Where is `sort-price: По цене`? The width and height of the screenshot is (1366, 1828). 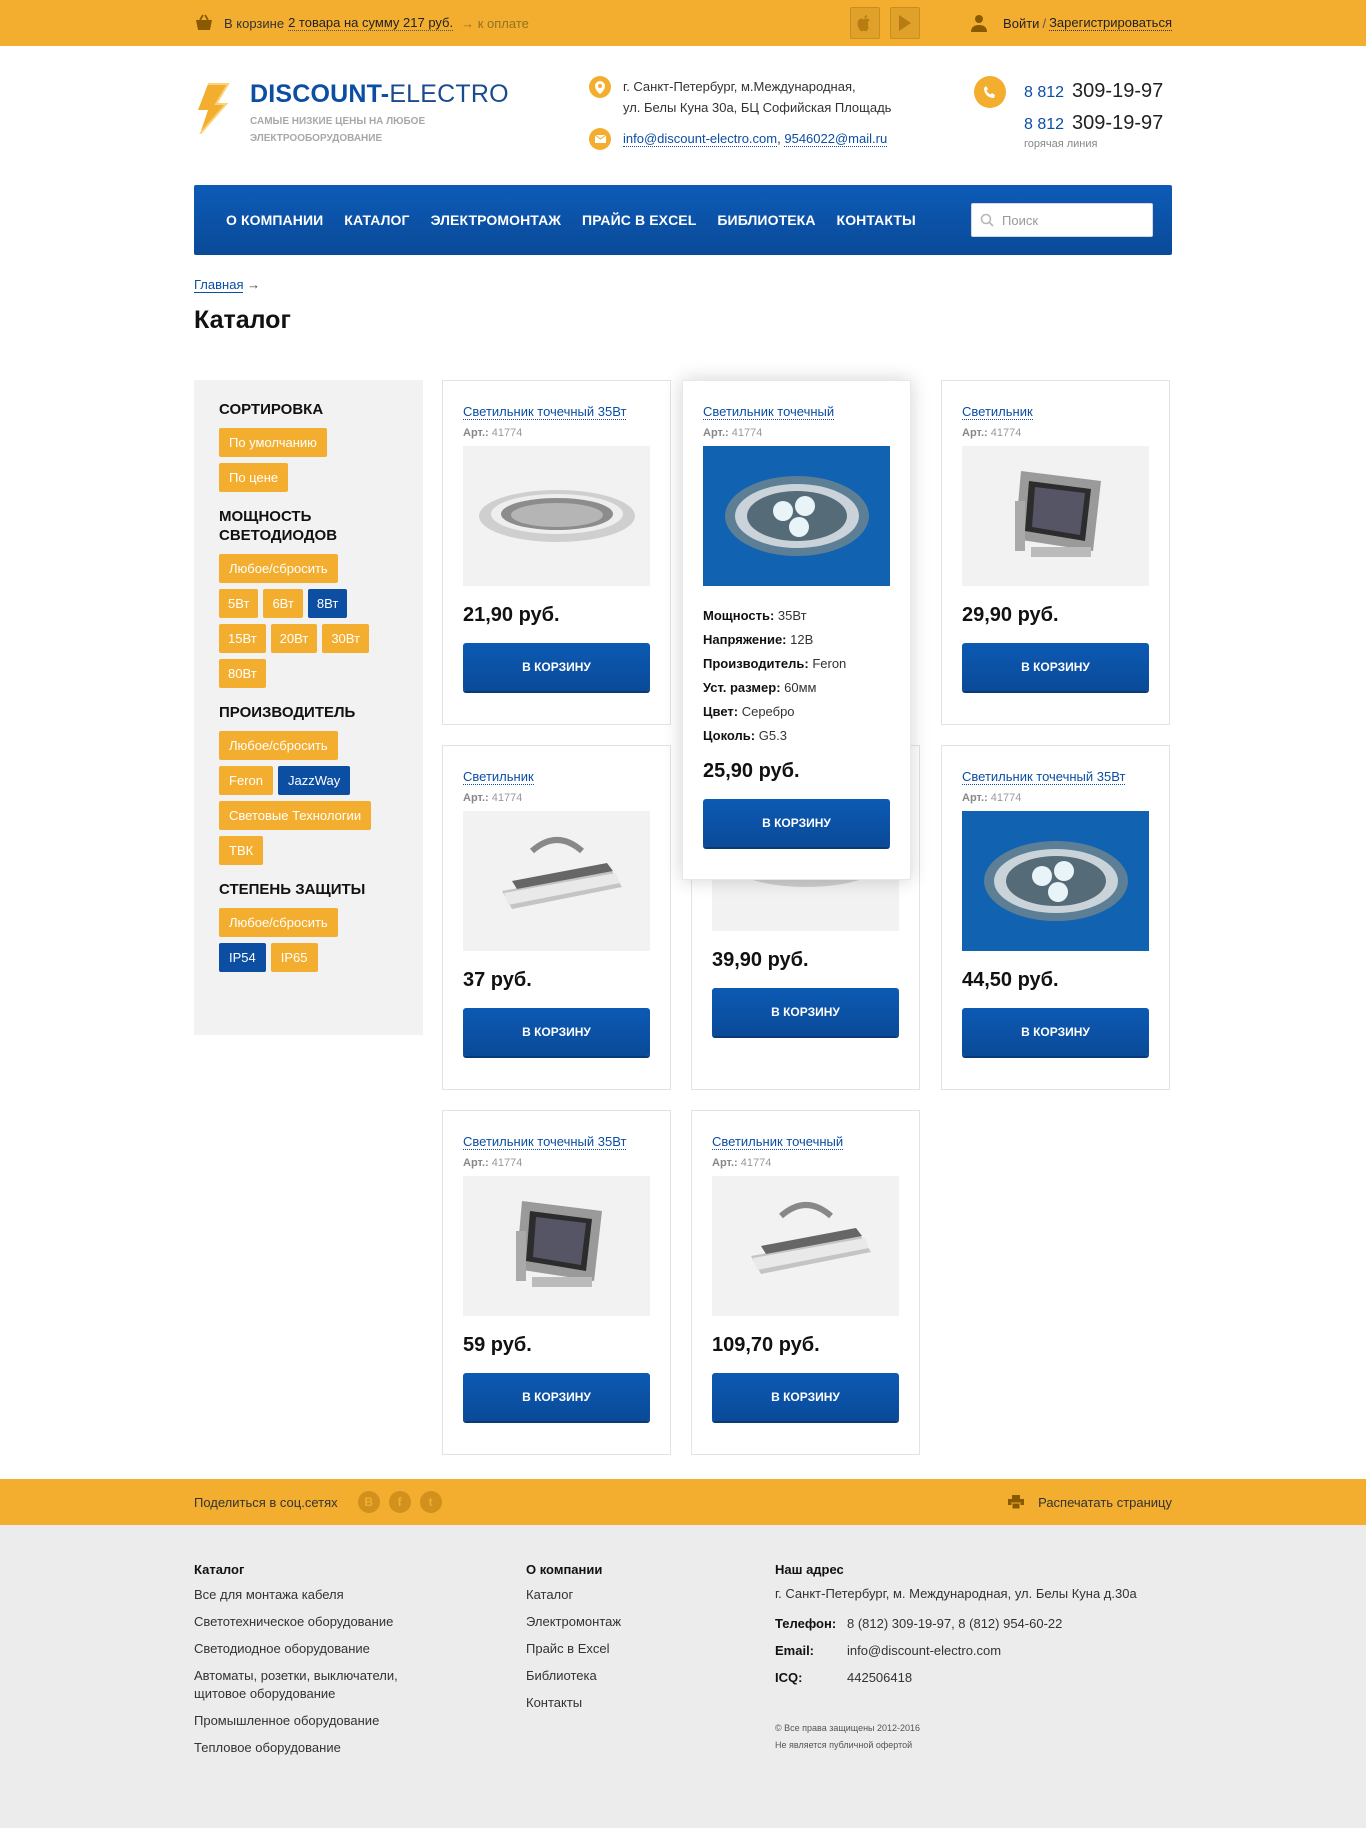 sort-price: По цене is located at coordinates (254, 477).